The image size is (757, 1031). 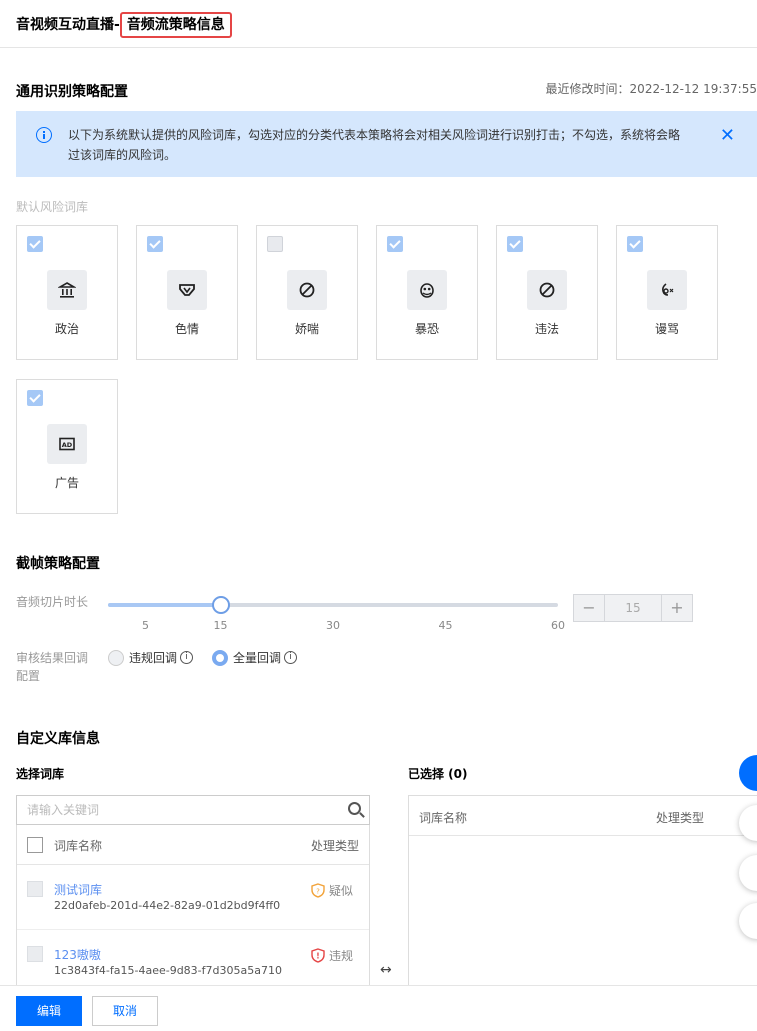 I want to click on ad-icon: AD, so click(x=67, y=444).